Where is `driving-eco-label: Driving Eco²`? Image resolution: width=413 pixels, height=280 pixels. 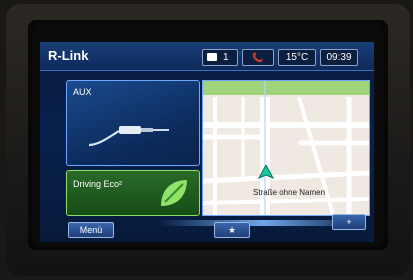
driving-eco-label: Driving Eco² is located at coordinates (98, 184).